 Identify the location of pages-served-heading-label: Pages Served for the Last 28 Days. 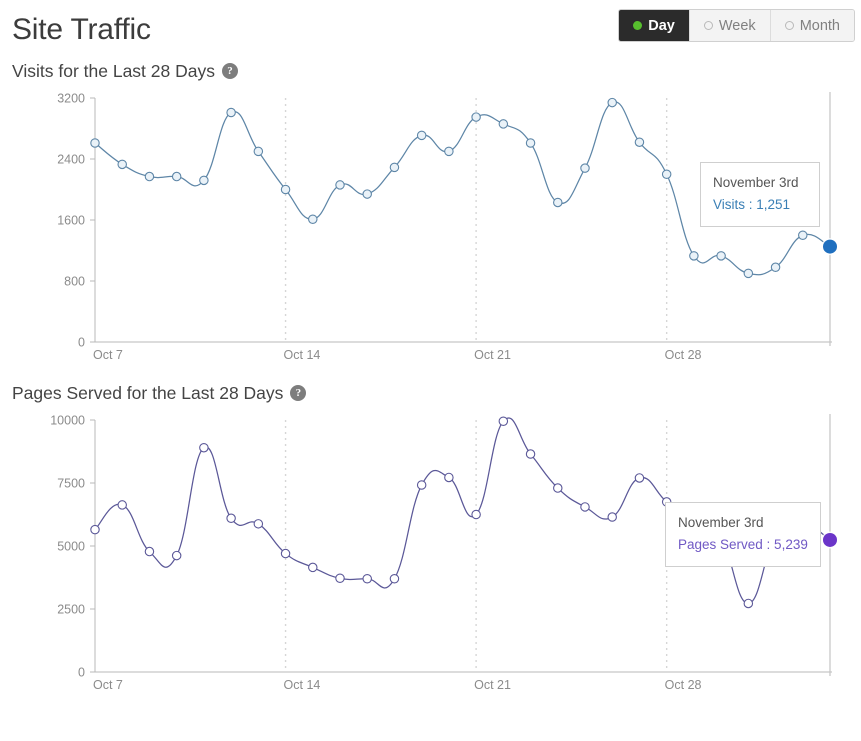
(148, 392).